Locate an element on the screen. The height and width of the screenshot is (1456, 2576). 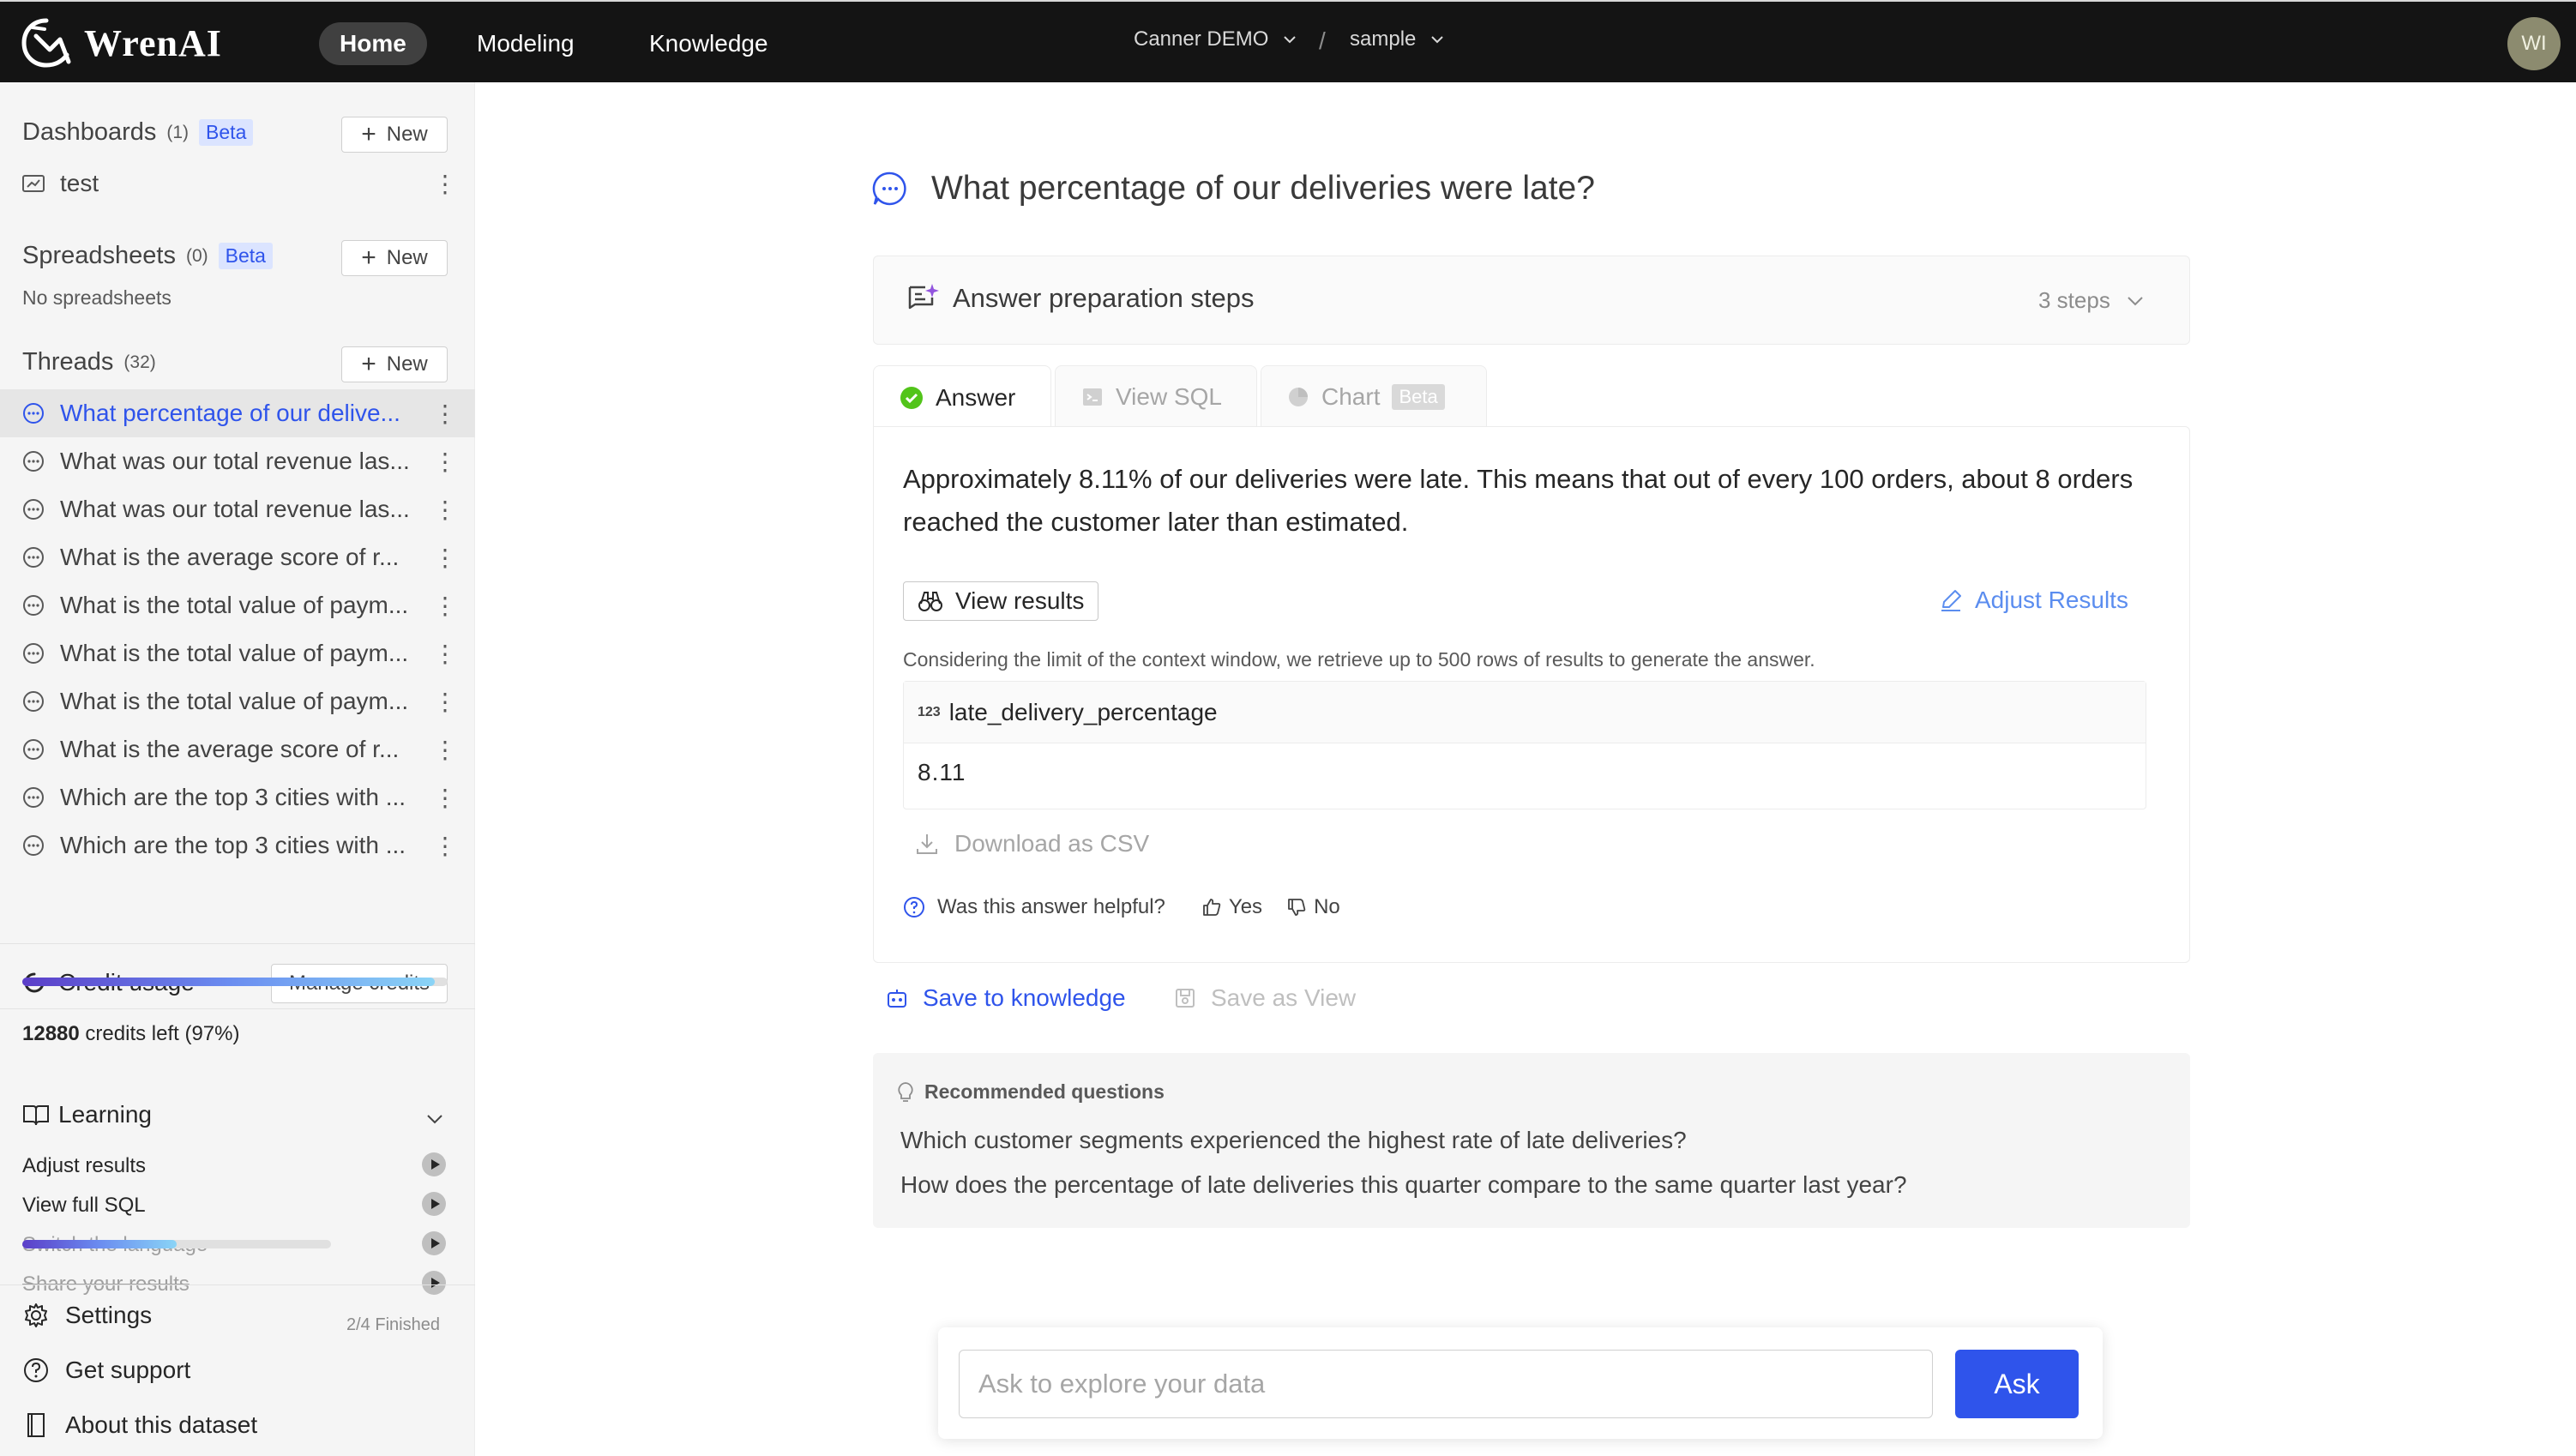
spreadsheets-count: (0) is located at coordinates (196, 256).